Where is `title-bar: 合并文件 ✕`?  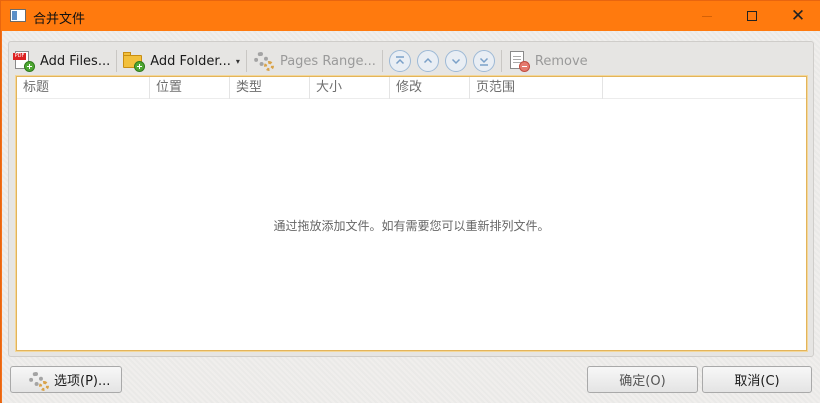 title-bar: 合并文件 ✕ is located at coordinates (410, 16).